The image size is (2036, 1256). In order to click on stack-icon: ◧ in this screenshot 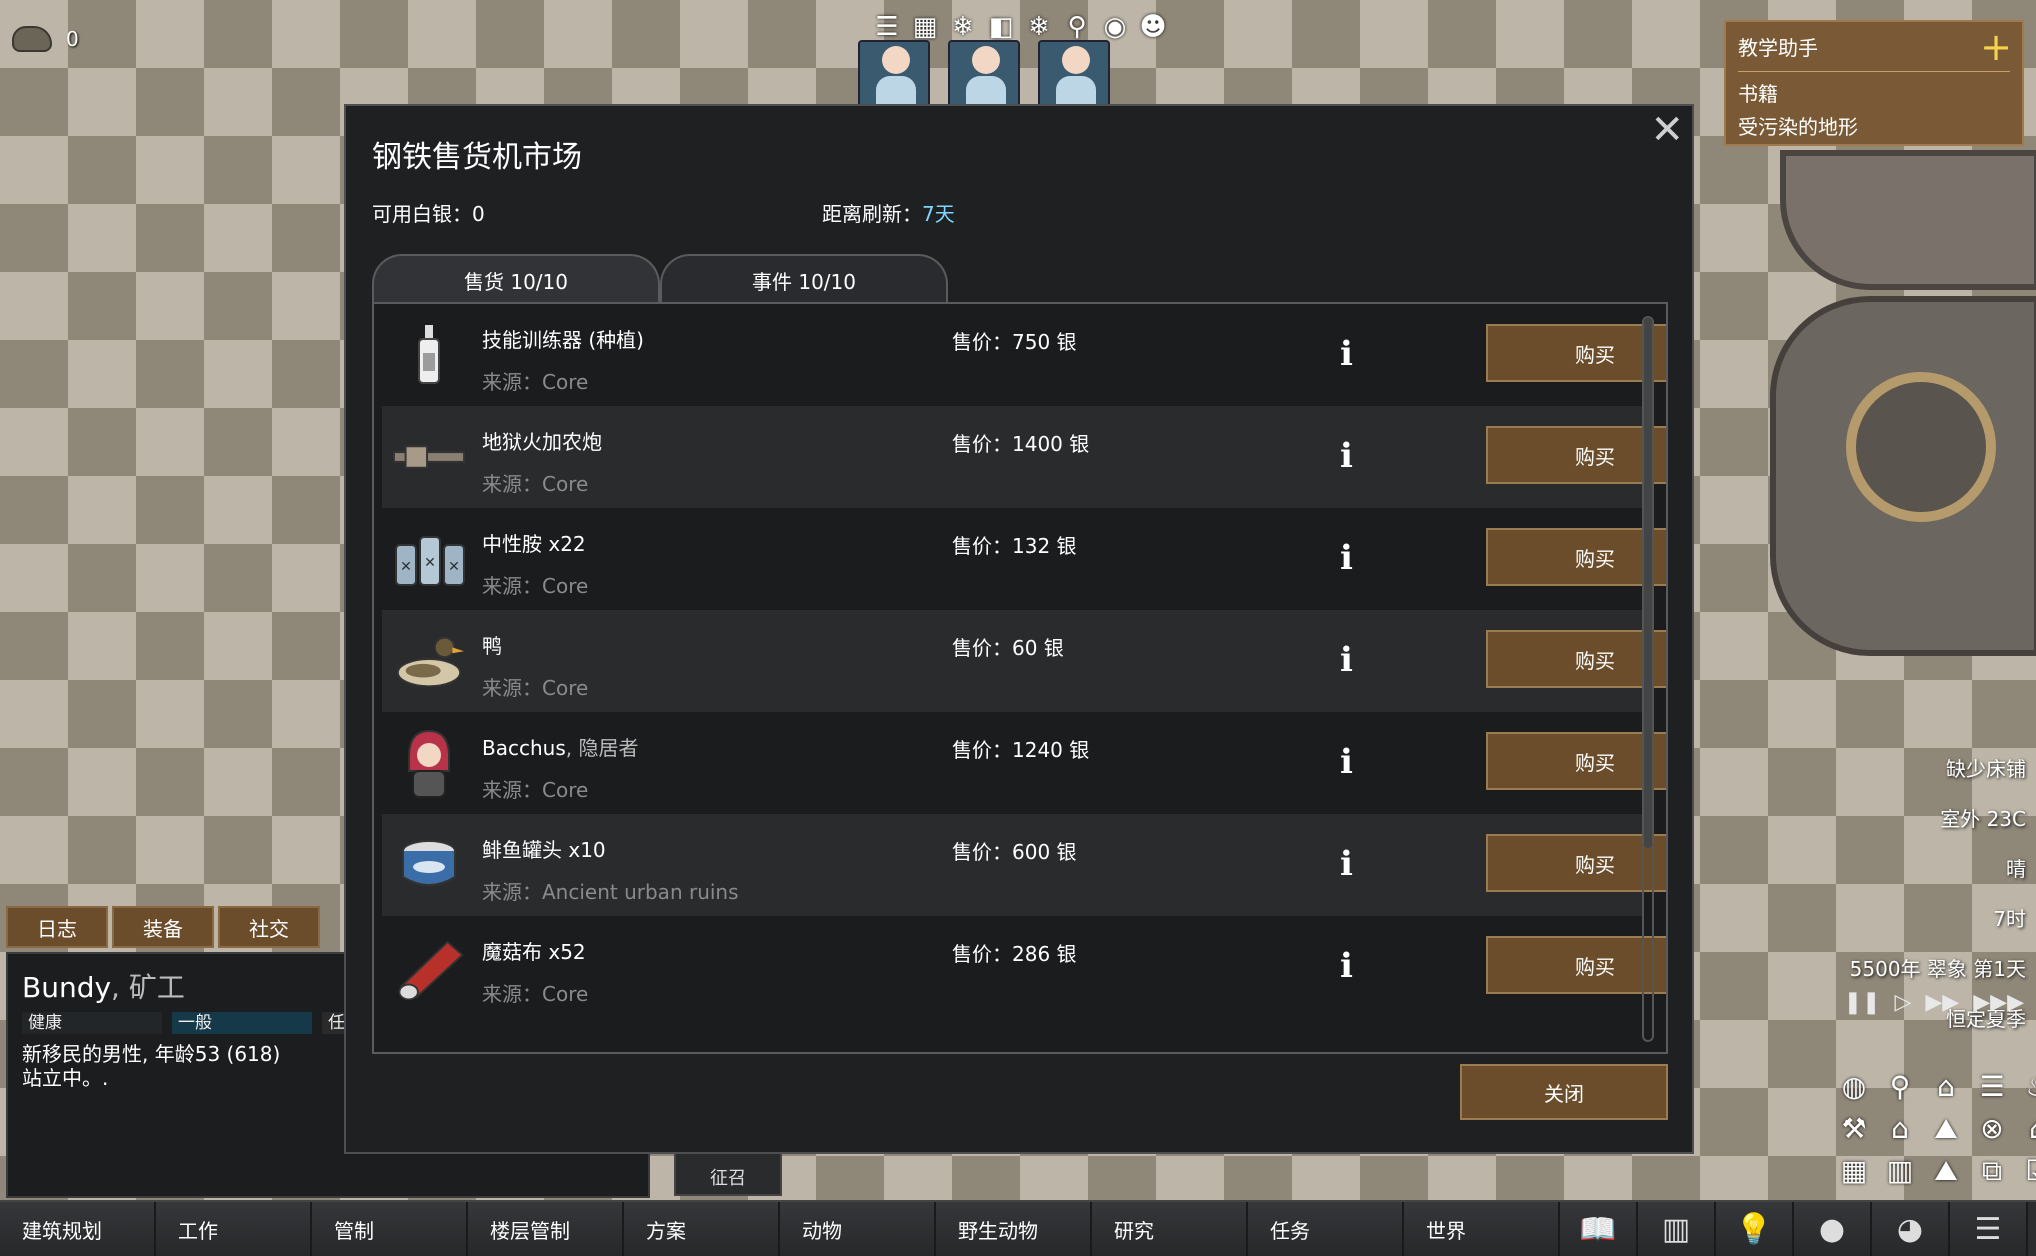, I will do `click(1001, 27)`.